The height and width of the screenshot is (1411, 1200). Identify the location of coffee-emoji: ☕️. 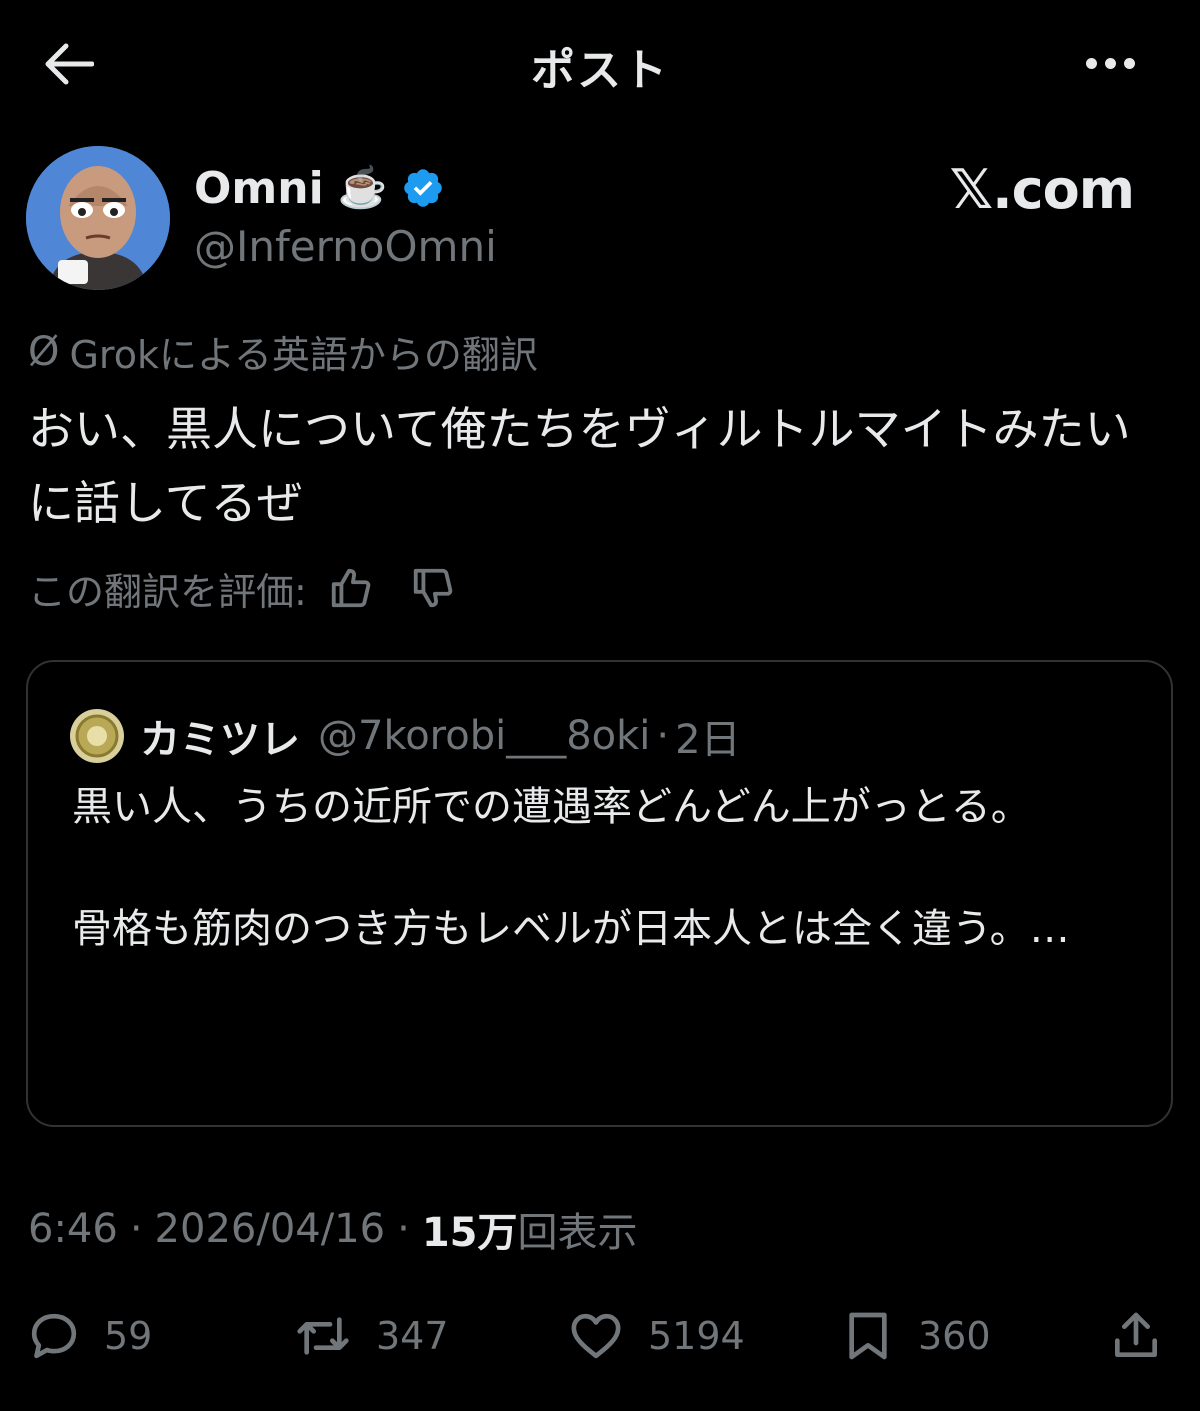
(362, 188).